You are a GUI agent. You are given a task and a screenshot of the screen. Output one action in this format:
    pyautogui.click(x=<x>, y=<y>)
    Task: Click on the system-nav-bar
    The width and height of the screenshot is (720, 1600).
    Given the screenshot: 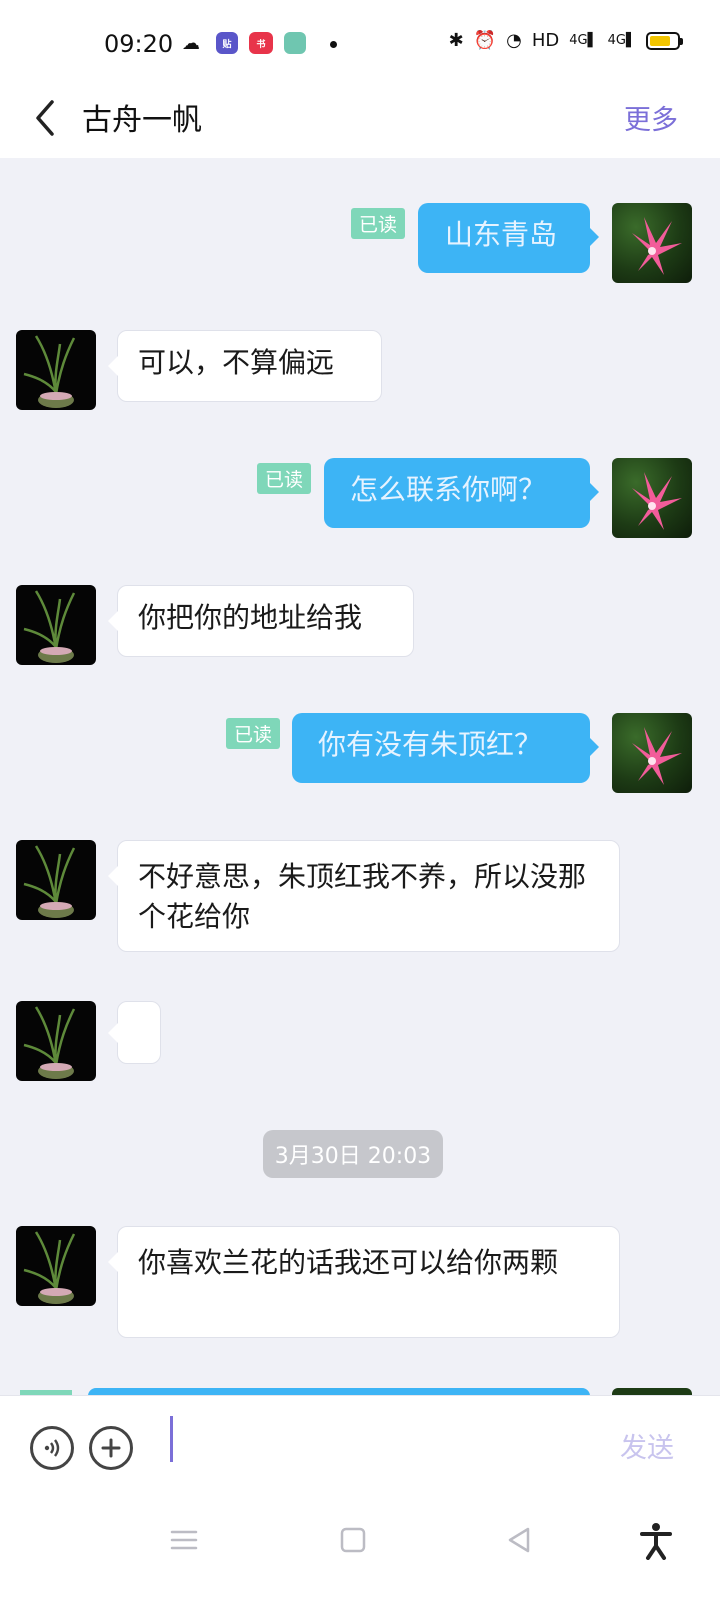 What is the action you would take?
    pyautogui.click(x=360, y=1545)
    